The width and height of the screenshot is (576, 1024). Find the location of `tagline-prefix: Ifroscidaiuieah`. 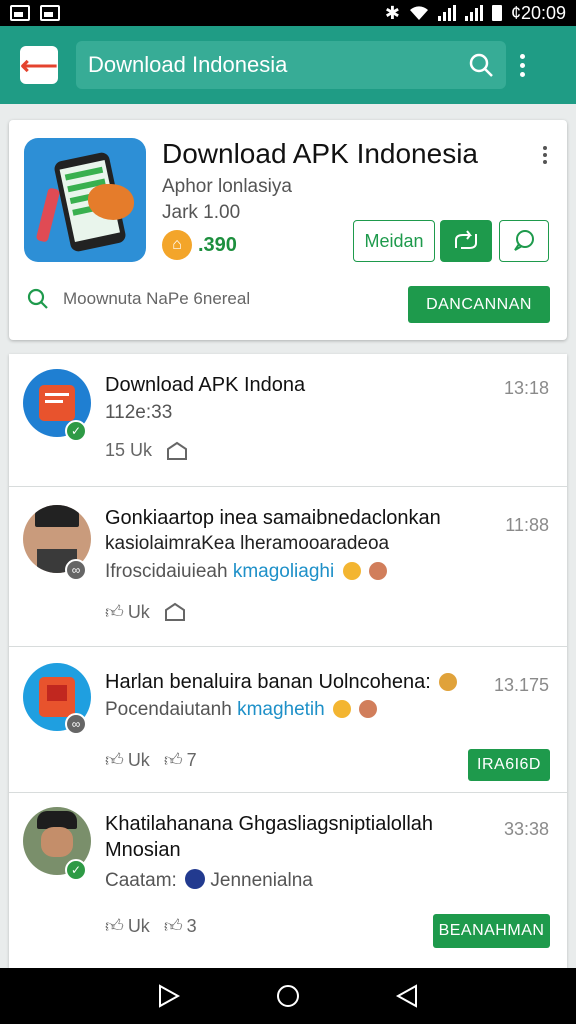

tagline-prefix: Ifroscidaiuieah is located at coordinates (166, 571).